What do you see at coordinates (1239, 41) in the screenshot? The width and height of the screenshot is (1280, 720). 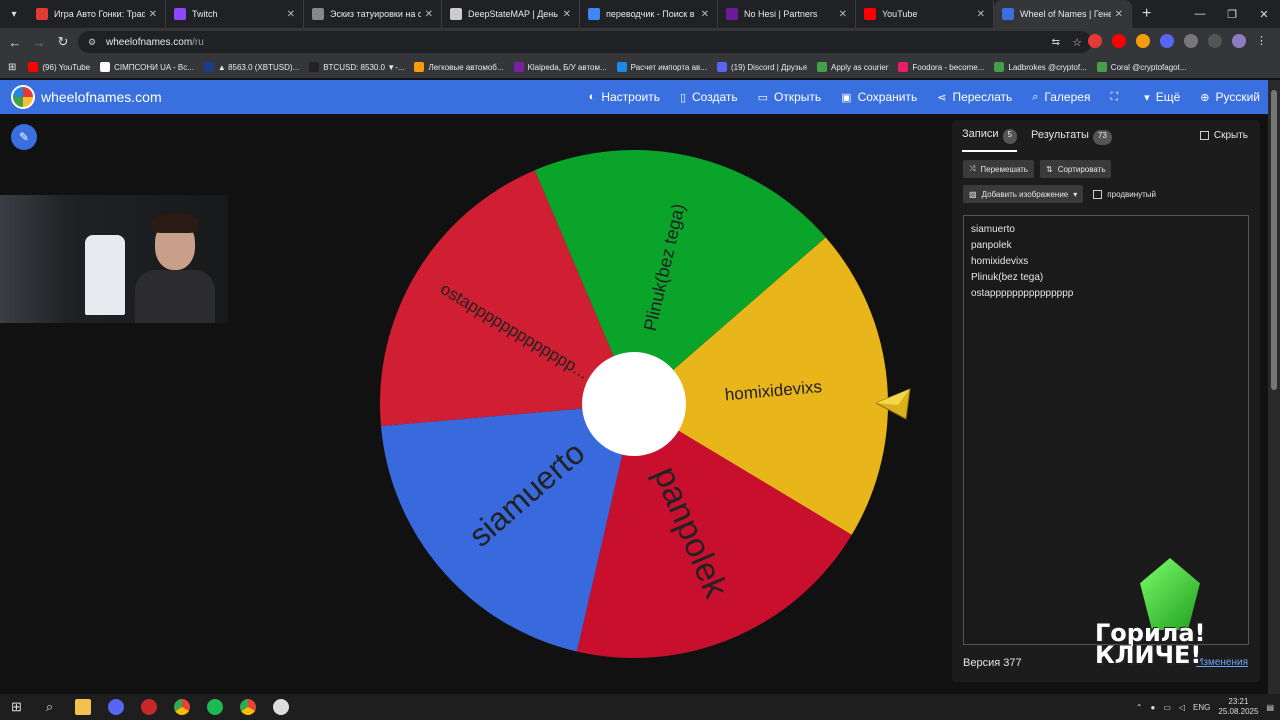 I see `profile-avatar` at bounding box center [1239, 41].